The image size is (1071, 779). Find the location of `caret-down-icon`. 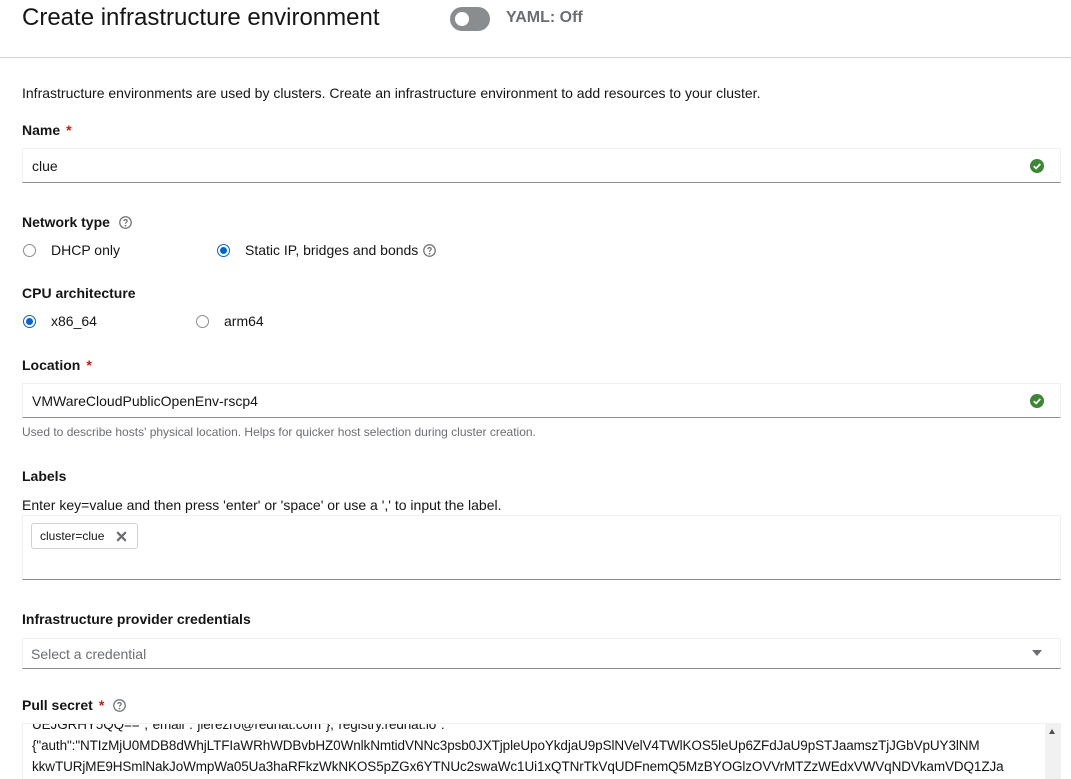

caret-down-icon is located at coordinates (1037, 653).